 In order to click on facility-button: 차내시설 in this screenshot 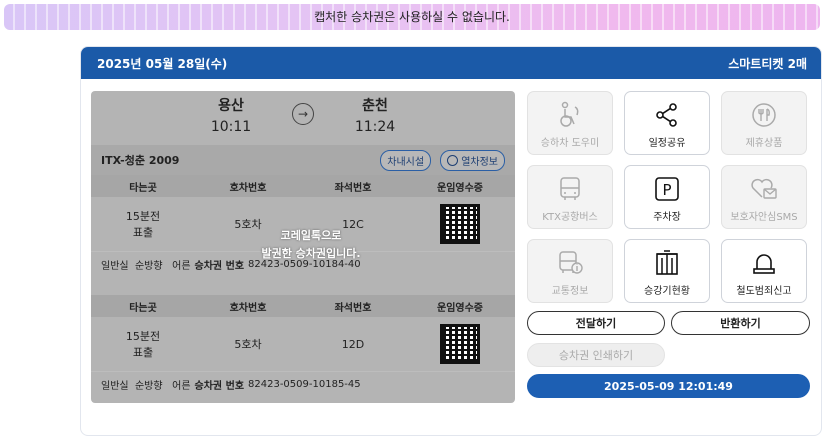, I will do `click(406, 160)`.